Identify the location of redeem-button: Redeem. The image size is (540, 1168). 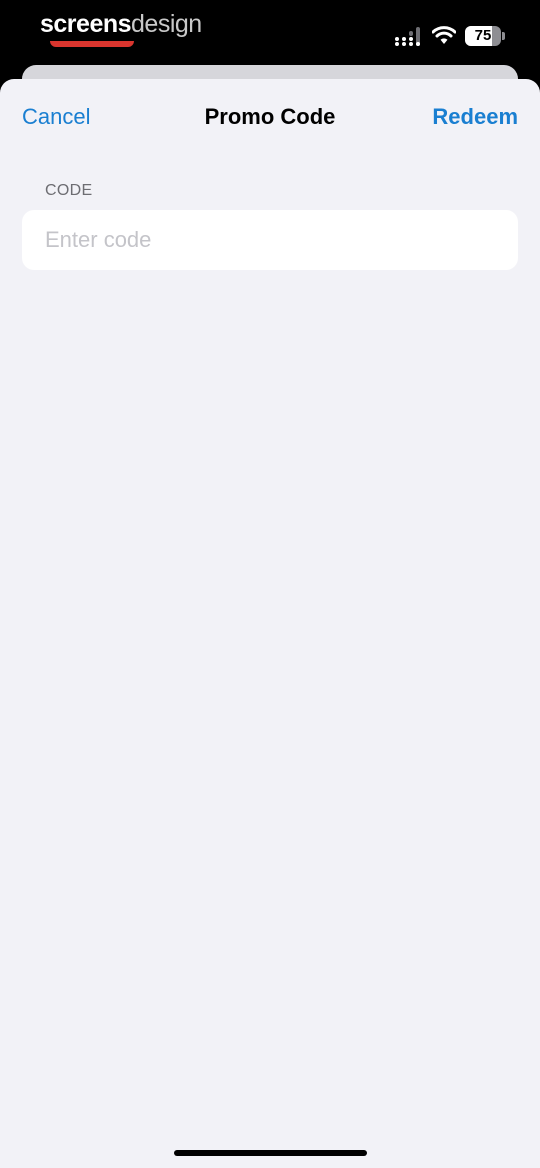
(475, 117).